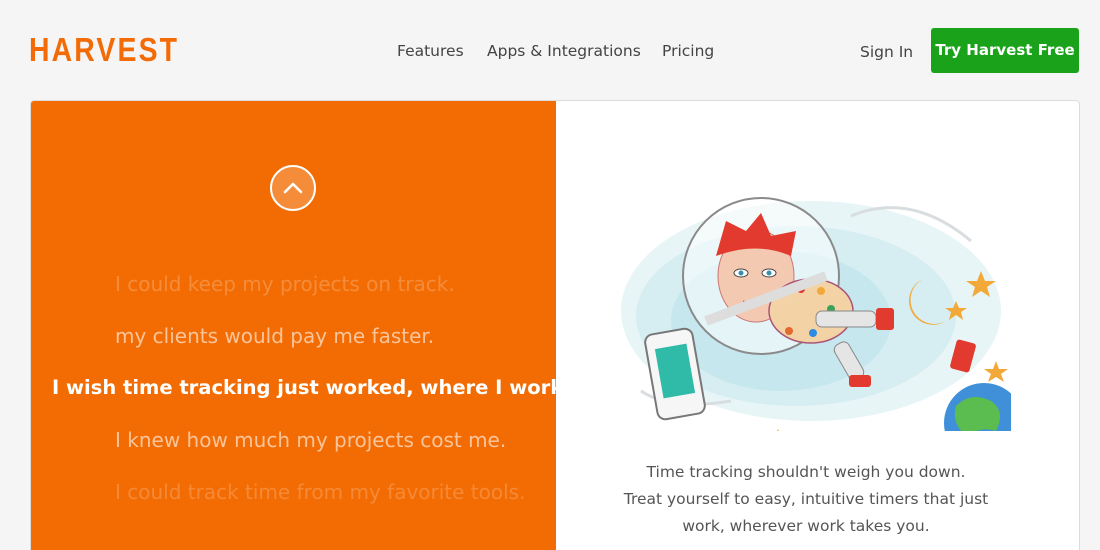  Describe the element at coordinates (285, 284) in the screenshot. I see `statement-line: I could keep my projects on track.` at that location.